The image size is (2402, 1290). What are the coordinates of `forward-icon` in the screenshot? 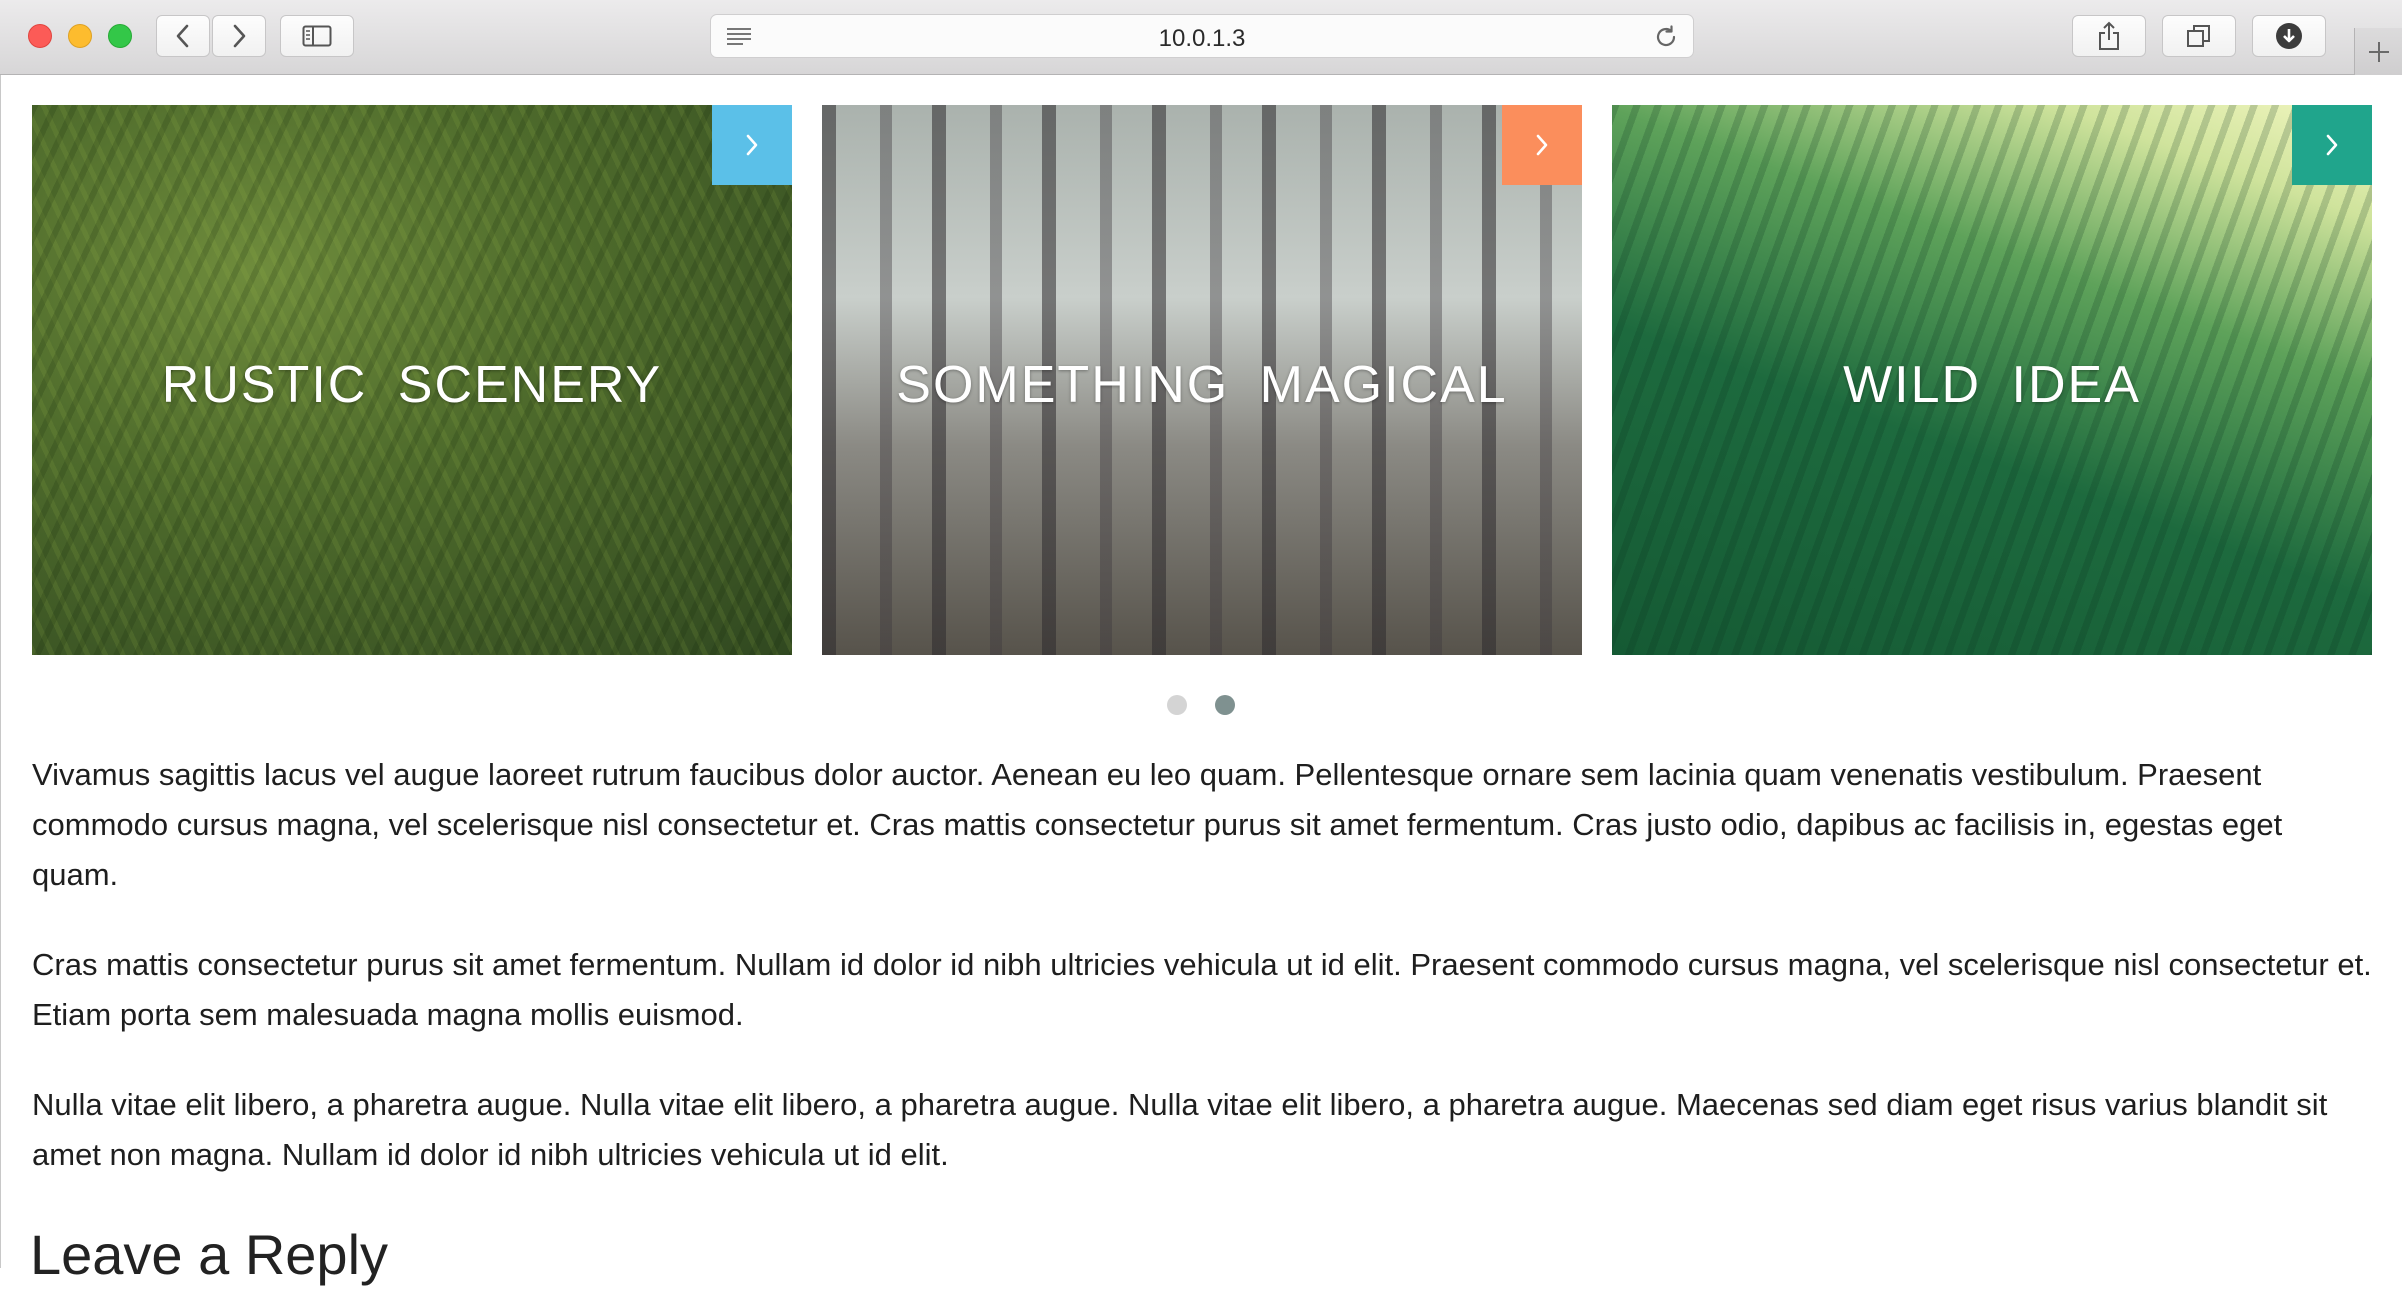 It's located at (239, 36).